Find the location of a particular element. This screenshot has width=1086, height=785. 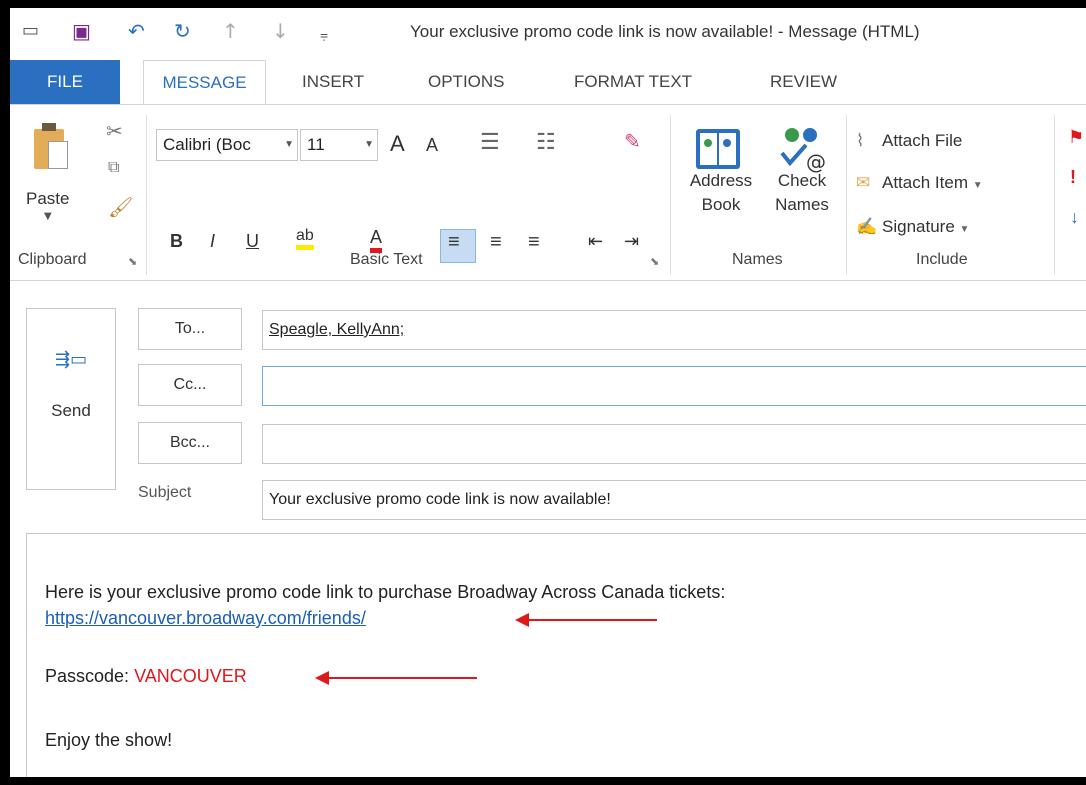

grow-font-icon: A is located at coordinates (397, 144).